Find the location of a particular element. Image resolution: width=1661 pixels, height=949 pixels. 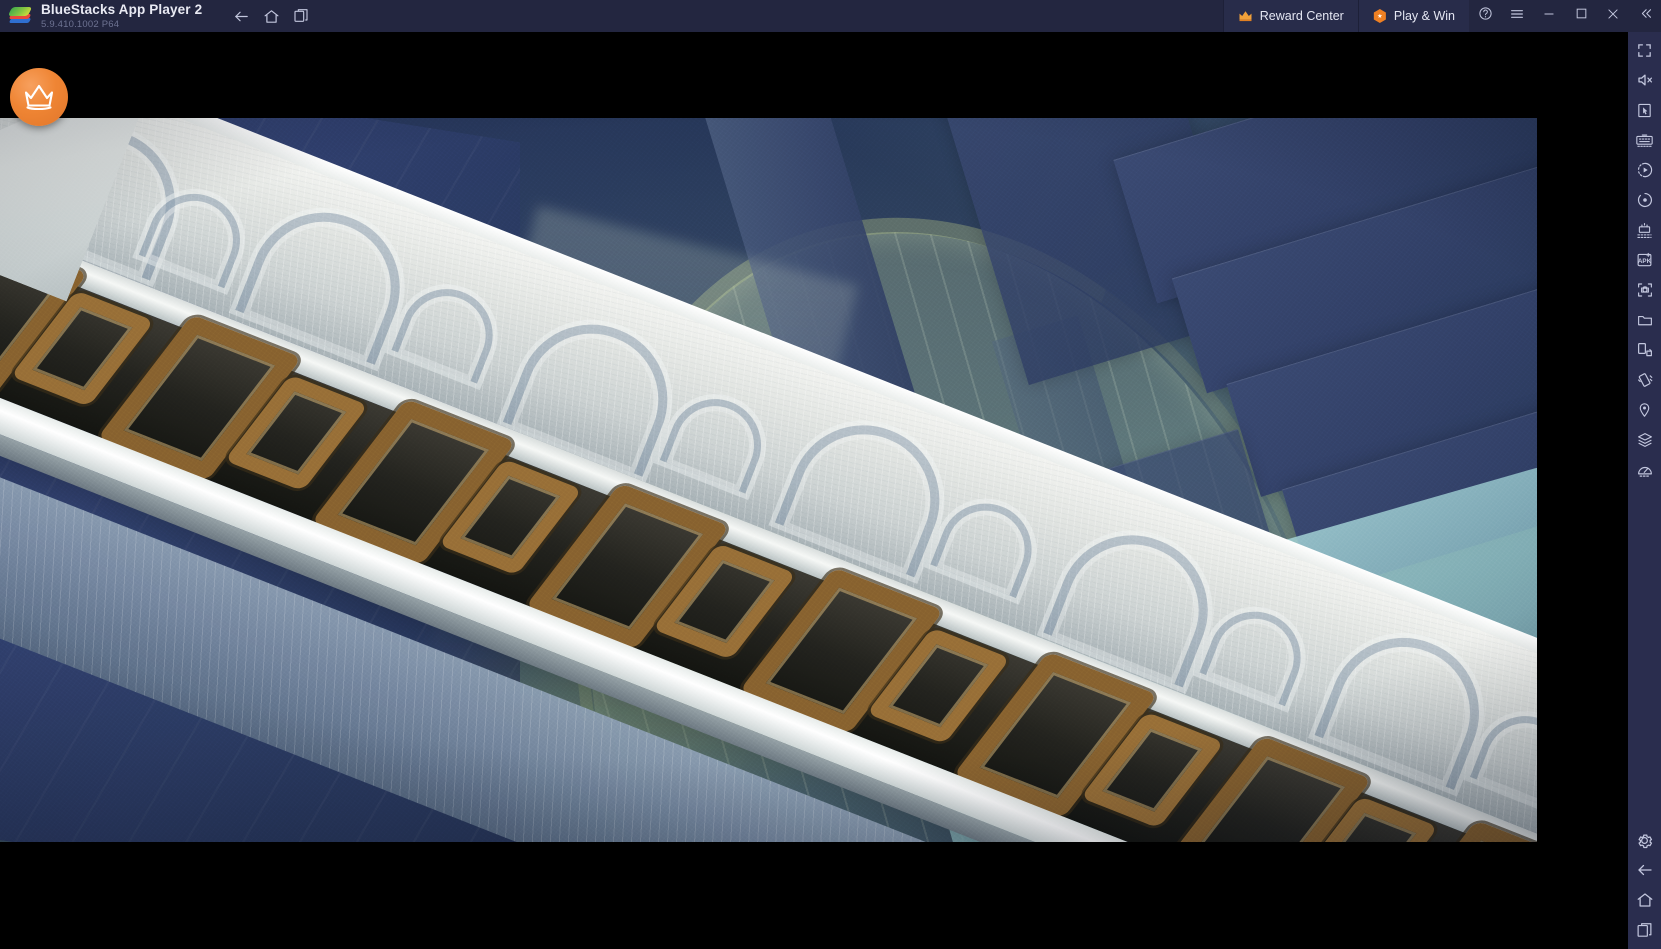

rotate-screen-icon is located at coordinates (1645, 350).